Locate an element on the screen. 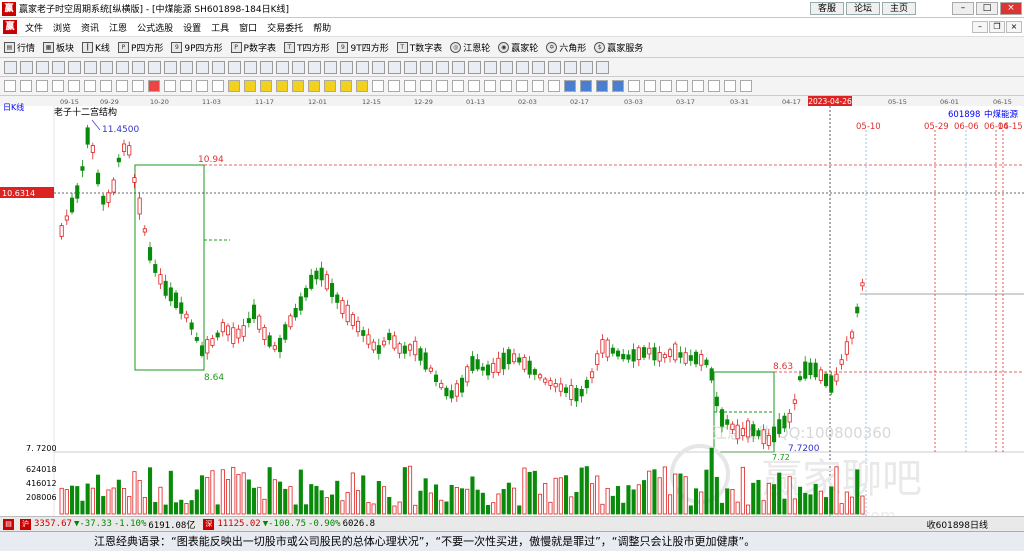 The height and width of the screenshot is (551, 1024). toolbar-9p-square: 9 9P四方形 is located at coordinates (197, 47).